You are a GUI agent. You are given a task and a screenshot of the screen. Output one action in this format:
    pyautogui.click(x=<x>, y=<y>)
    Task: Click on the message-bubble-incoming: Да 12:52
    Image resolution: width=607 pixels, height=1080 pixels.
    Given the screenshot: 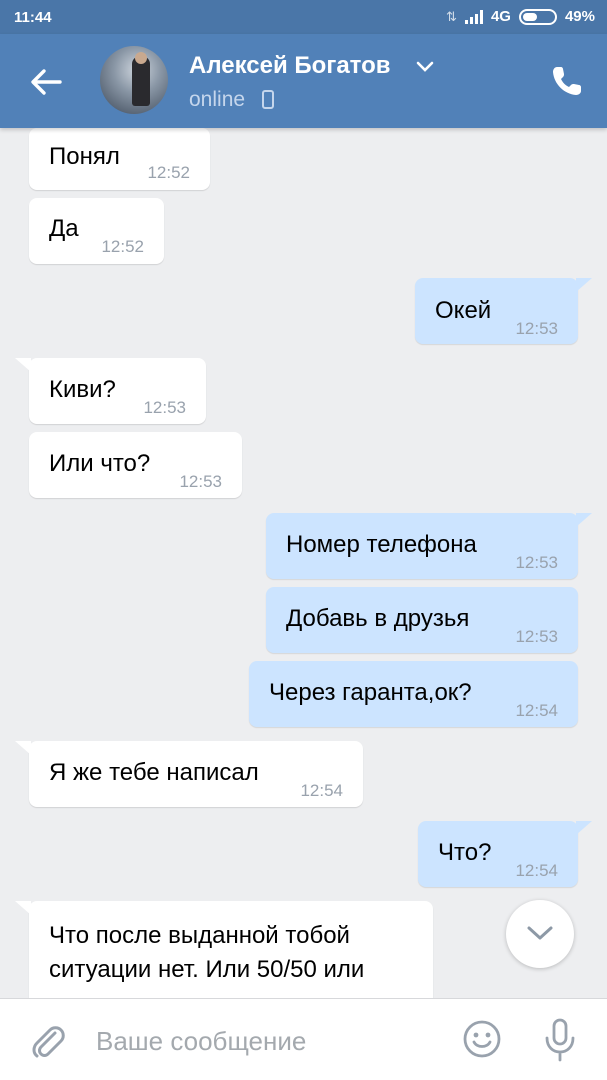 What is the action you would take?
    pyautogui.click(x=96, y=231)
    